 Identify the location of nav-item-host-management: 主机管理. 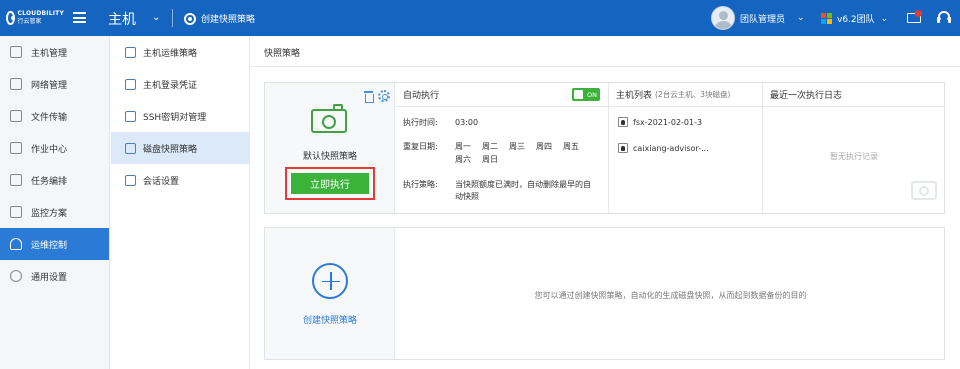
(54, 52).